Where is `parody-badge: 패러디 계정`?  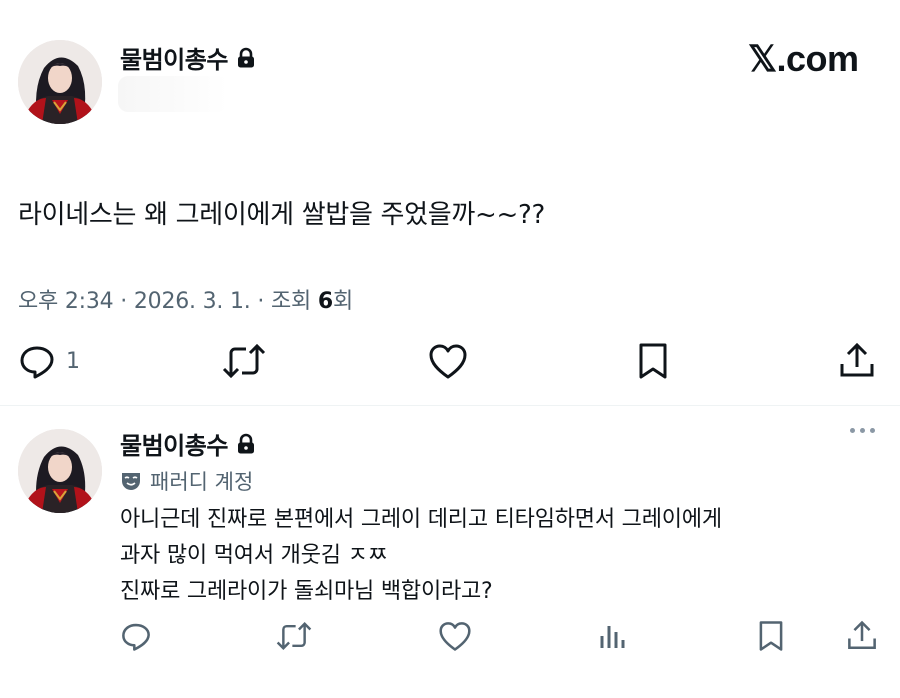
parody-badge: 패러디 계정 is located at coordinates (186, 481).